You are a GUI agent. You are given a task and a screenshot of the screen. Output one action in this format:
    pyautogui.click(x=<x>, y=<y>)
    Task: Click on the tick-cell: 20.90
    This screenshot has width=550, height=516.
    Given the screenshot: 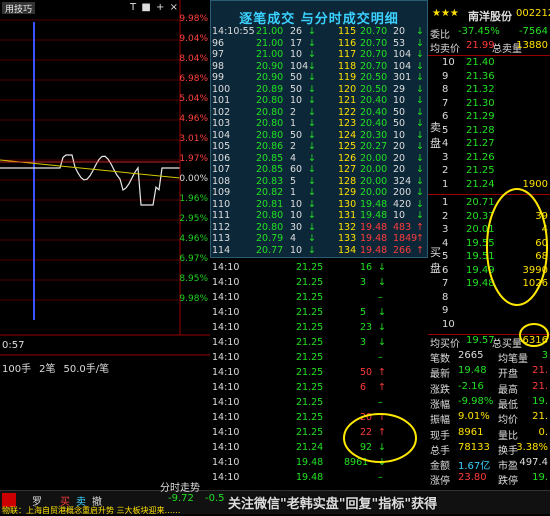 What is the action you would take?
    pyautogui.click(x=270, y=66)
    